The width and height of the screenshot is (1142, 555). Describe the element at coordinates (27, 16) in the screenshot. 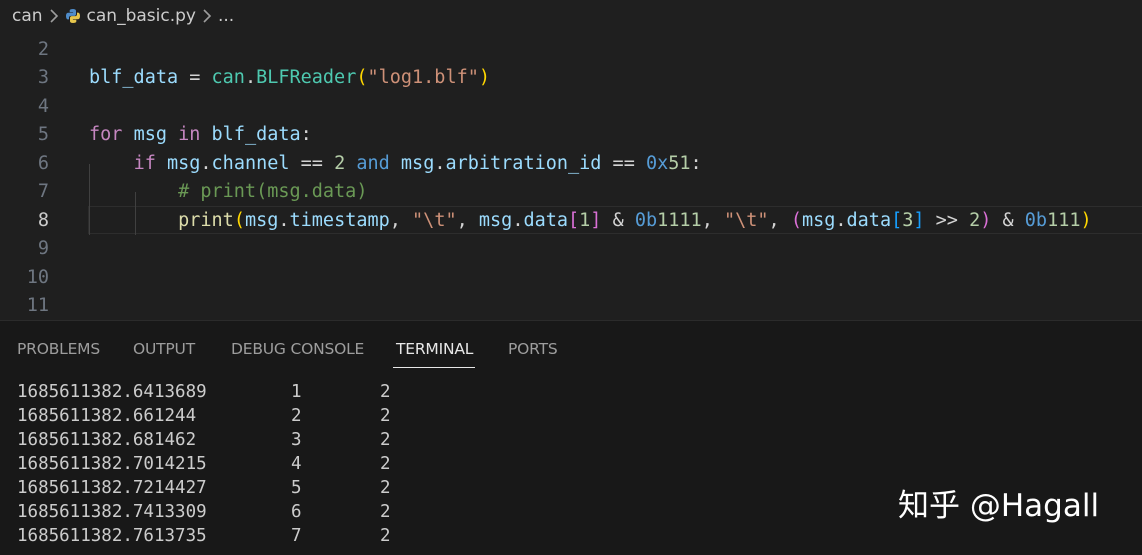

I see `breadcrumb-folder-can: can` at that location.